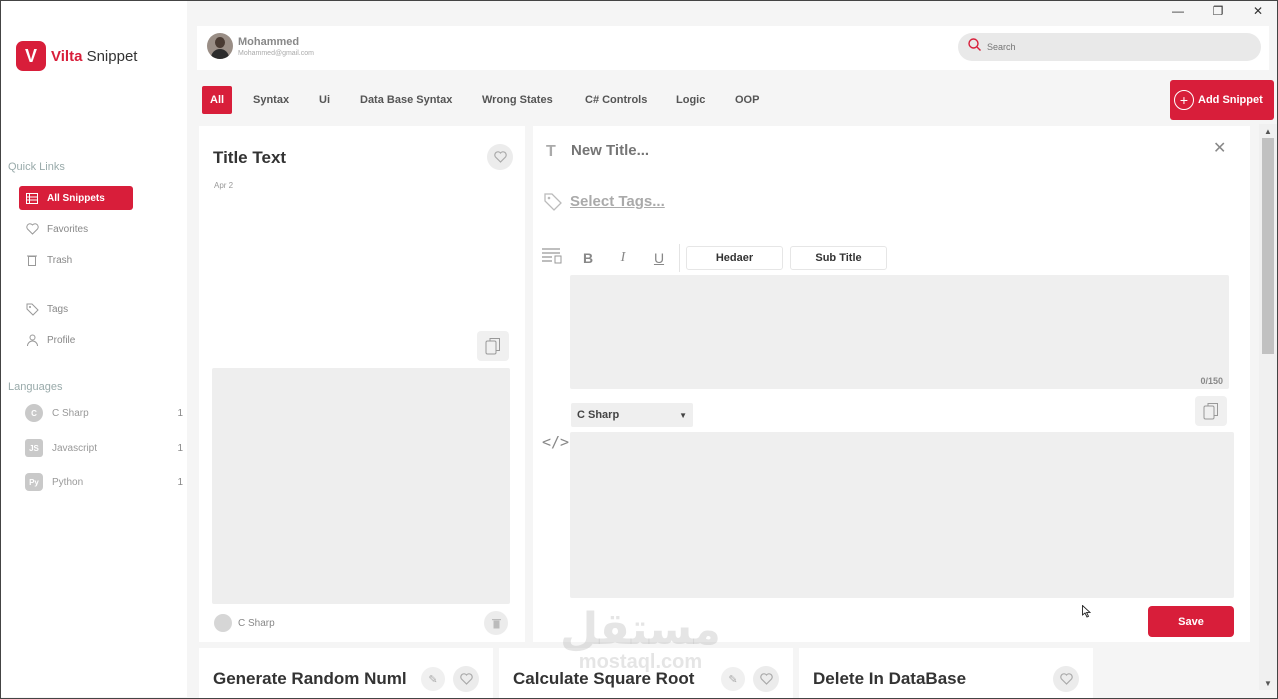 The height and width of the screenshot is (699, 1278). I want to click on search-bar, so click(1109, 47).